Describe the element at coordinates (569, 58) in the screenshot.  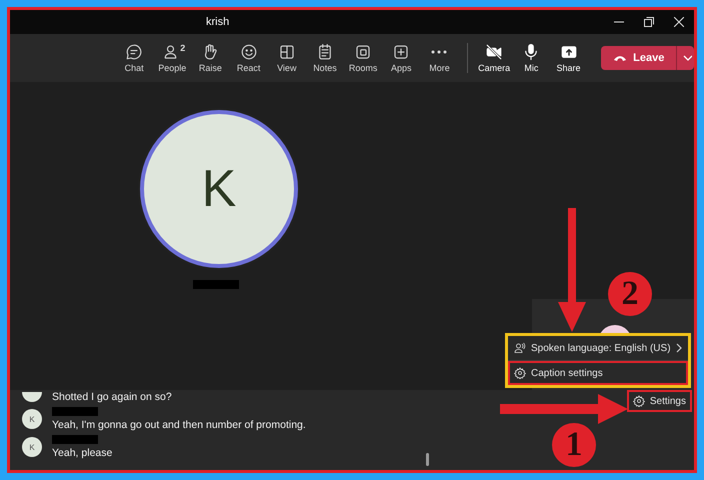
I see `media-button: Share` at that location.